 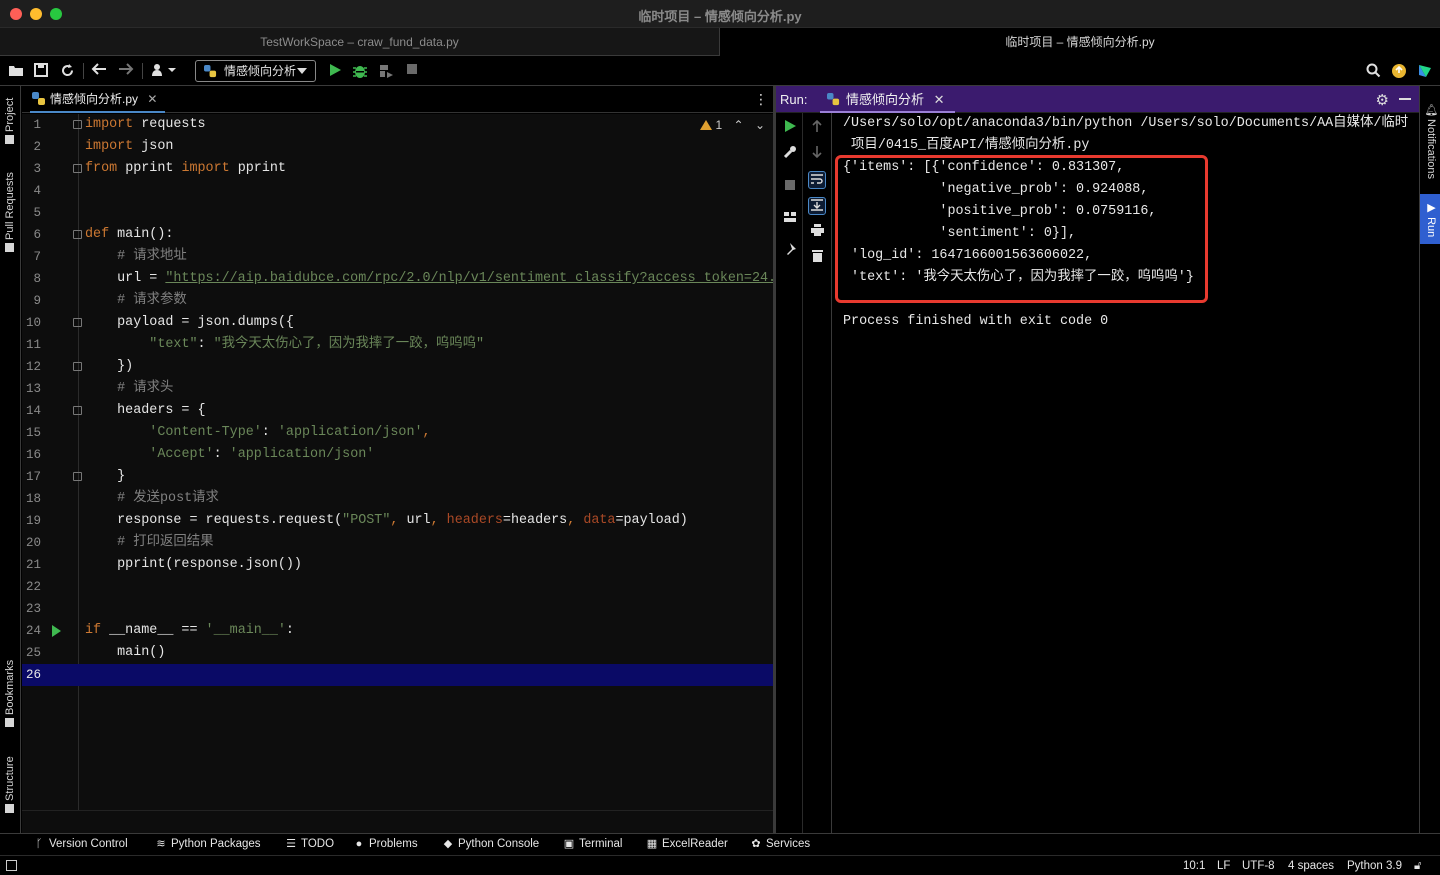 I want to click on down-arrow-icon, so click(x=817, y=154).